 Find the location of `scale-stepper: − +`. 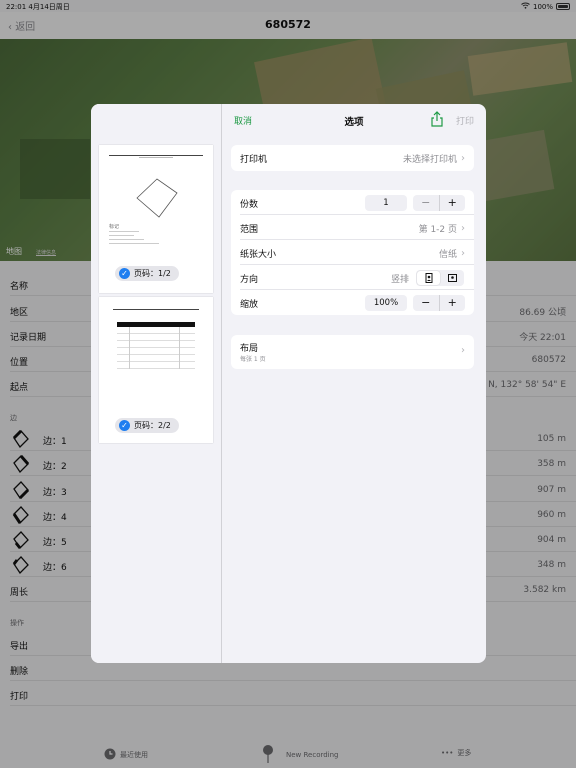

scale-stepper: − + is located at coordinates (439, 303).